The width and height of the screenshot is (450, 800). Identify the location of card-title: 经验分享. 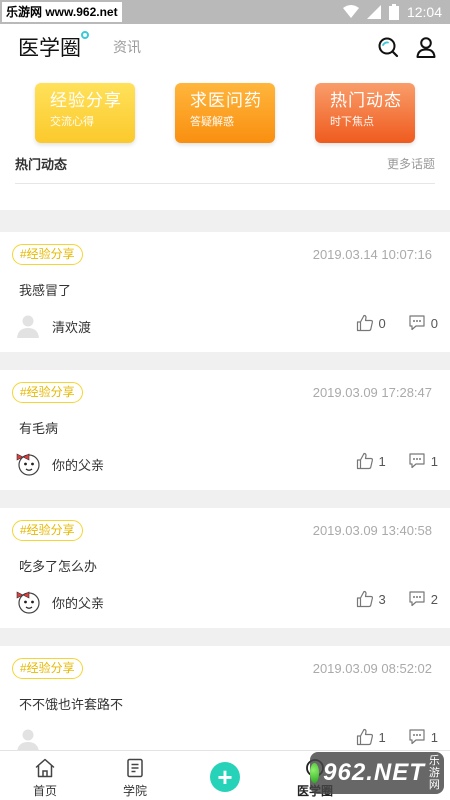
(86, 100).